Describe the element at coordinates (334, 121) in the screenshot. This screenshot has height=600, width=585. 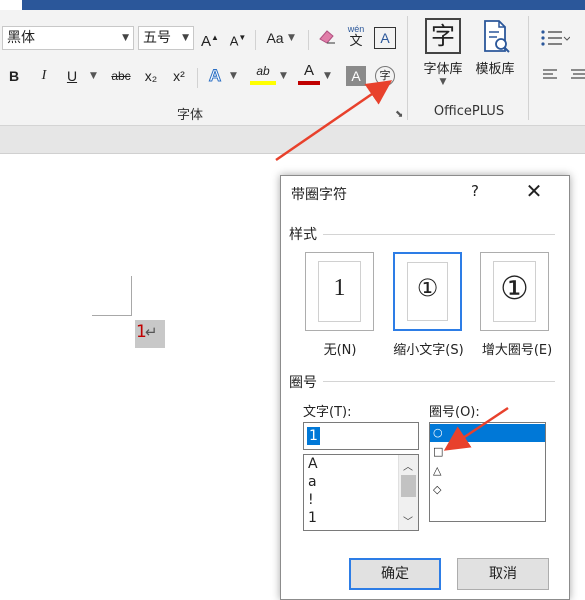
I see `annotation-arrow-ribbon` at that location.